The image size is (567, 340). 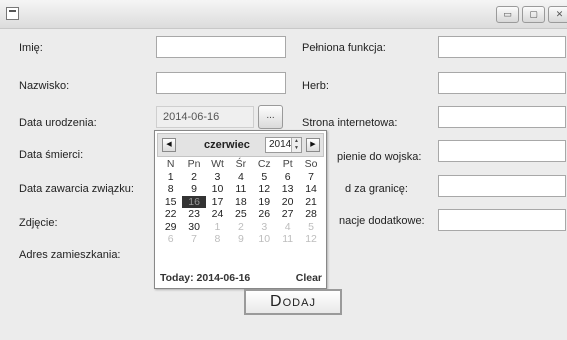 I want to click on calendar-day: 2, so click(x=193, y=177).